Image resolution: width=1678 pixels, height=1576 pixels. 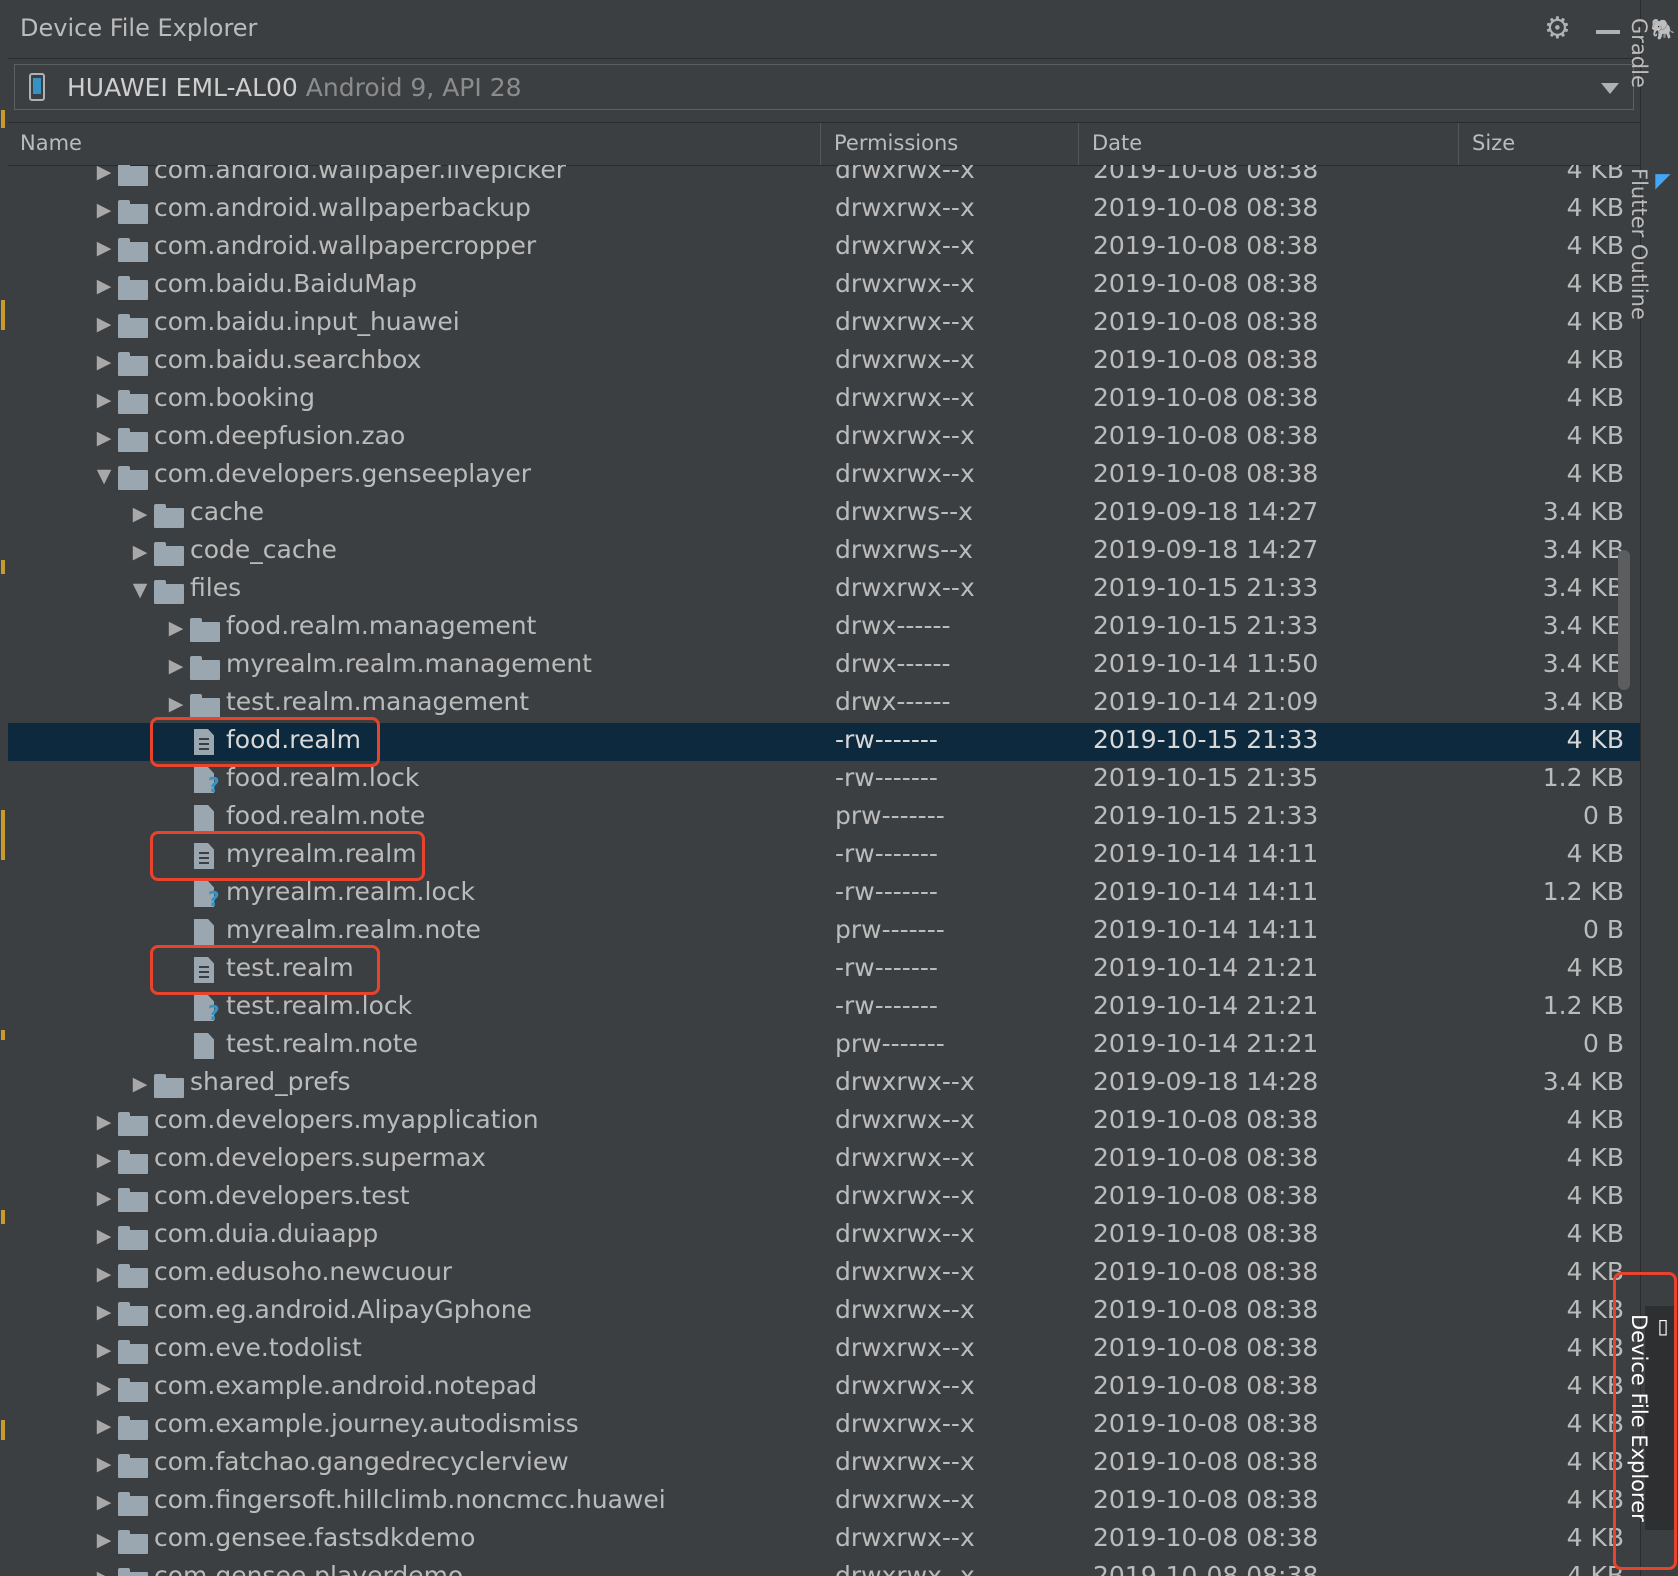 I want to click on tab-flutter-outline-label: Flutter Outline, so click(x=1639, y=244).